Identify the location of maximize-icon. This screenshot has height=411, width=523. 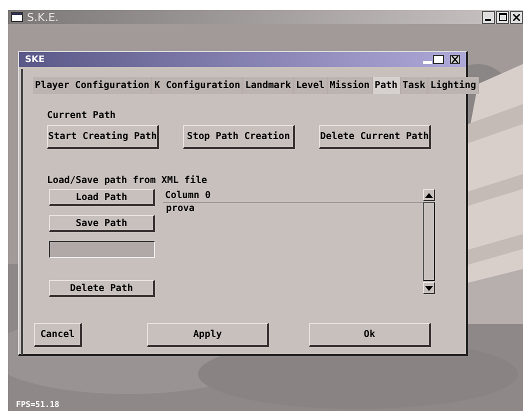
(502, 17).